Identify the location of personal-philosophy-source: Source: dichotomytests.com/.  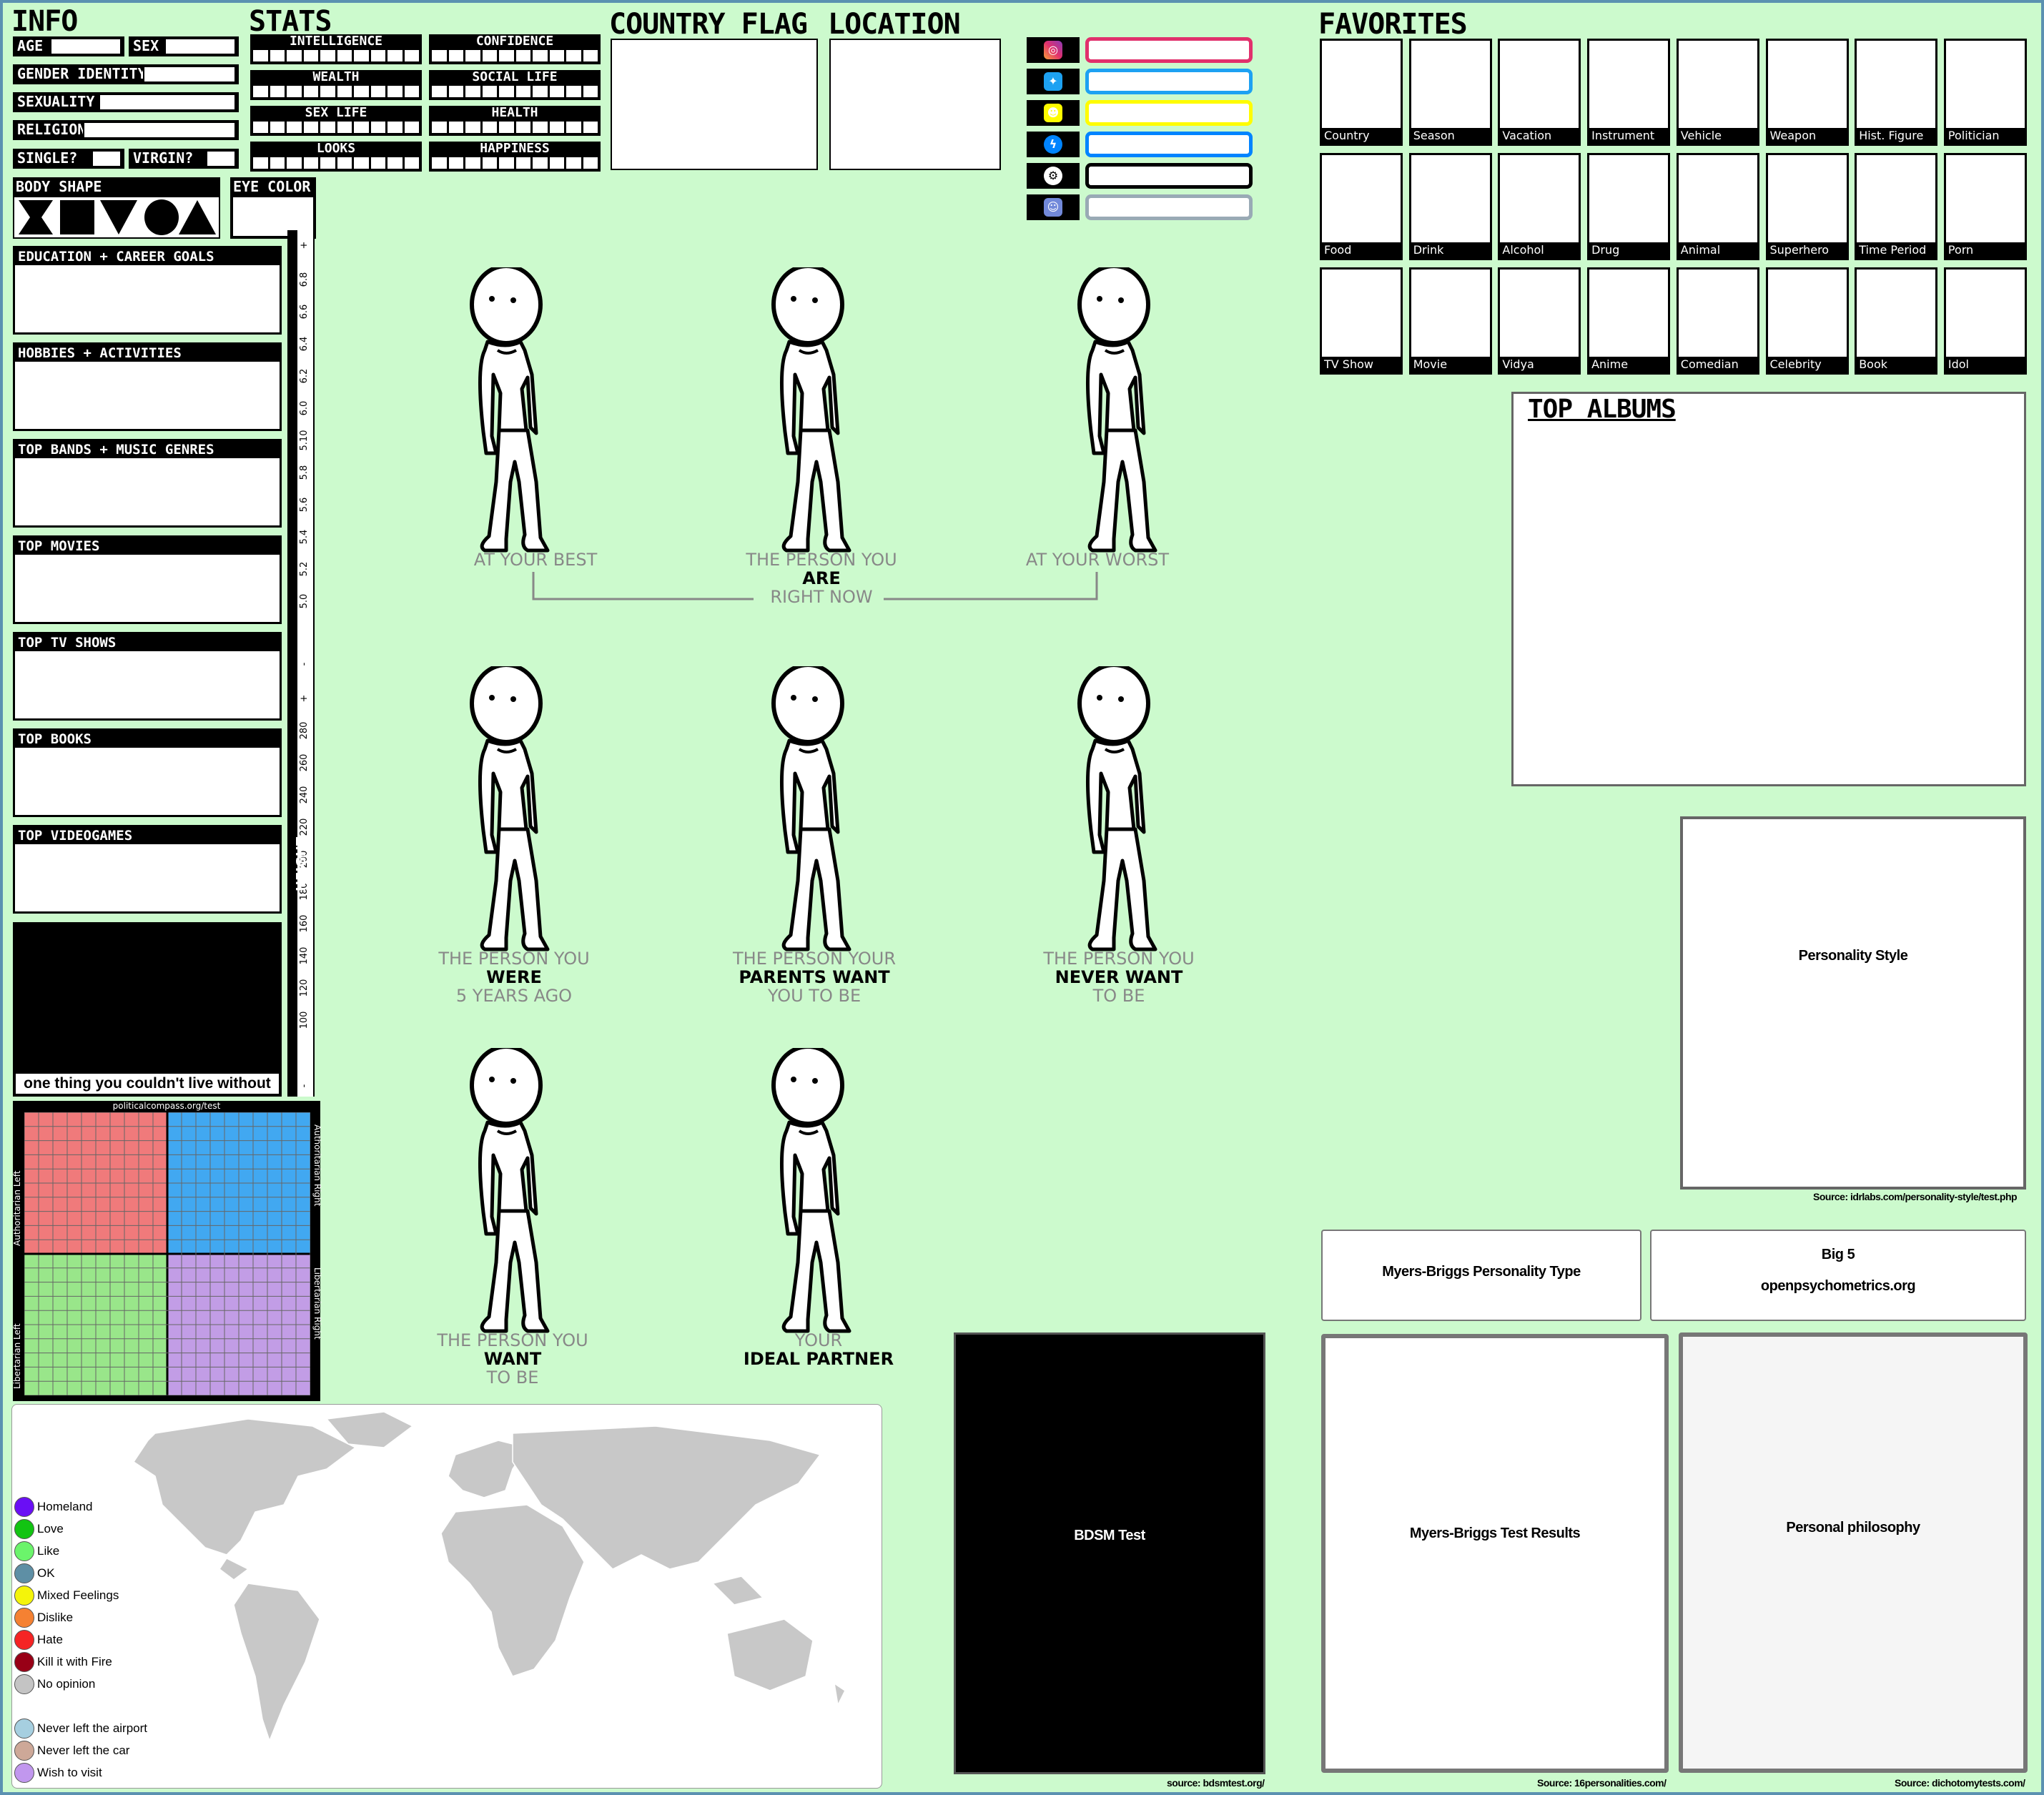
(1960, 1783).